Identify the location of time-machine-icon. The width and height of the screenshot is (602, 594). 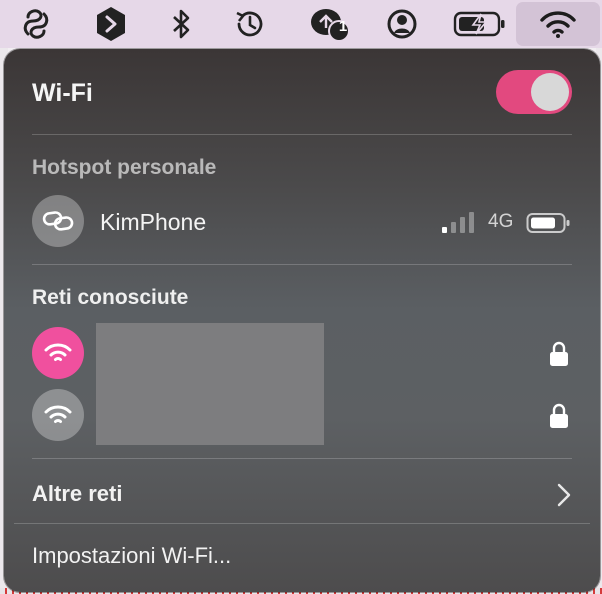
(250, 24).